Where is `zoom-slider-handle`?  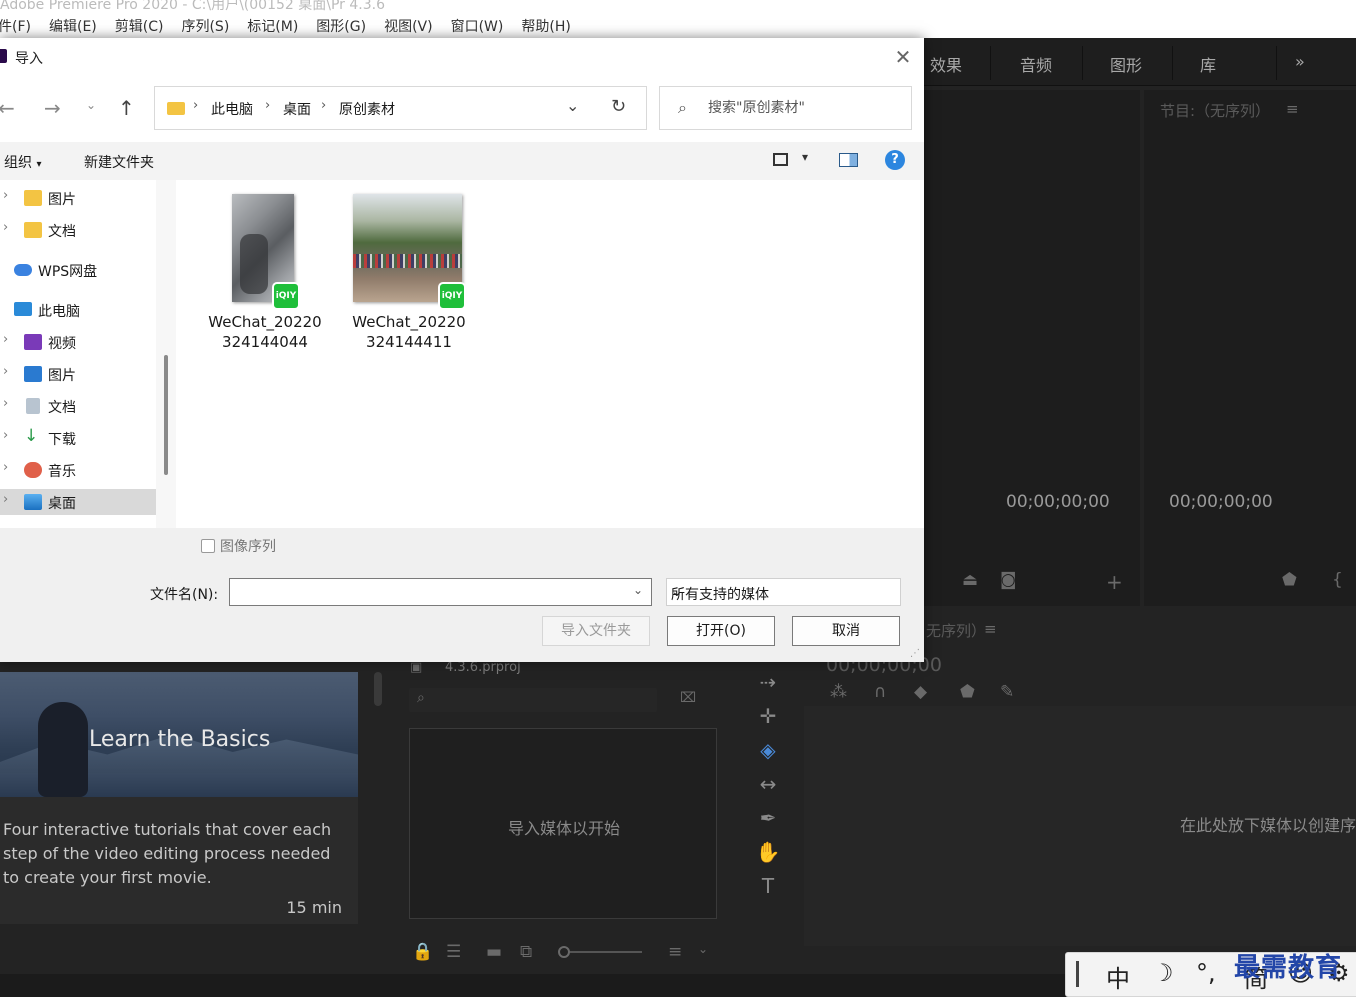 zoom-slider-handle is located at coordinates (564, 952).